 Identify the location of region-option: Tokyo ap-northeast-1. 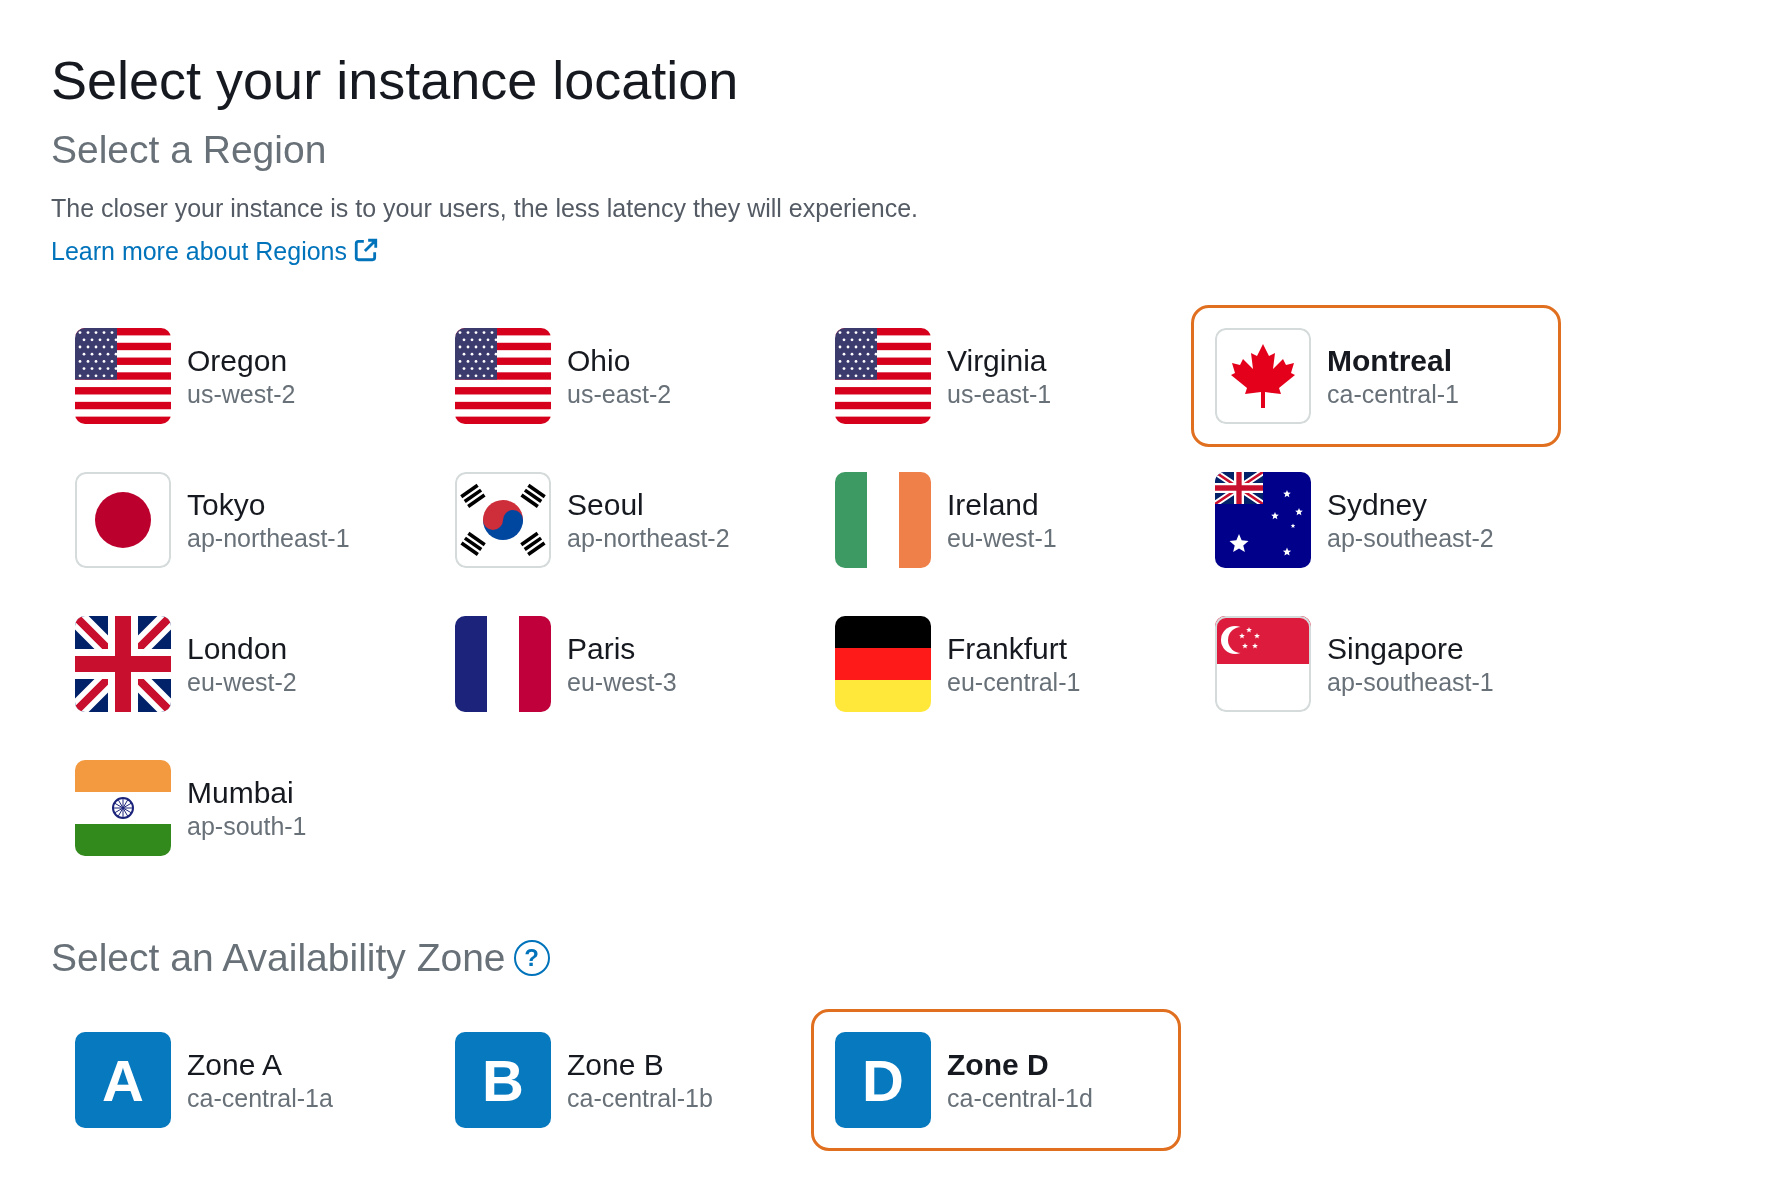
(236, 519).